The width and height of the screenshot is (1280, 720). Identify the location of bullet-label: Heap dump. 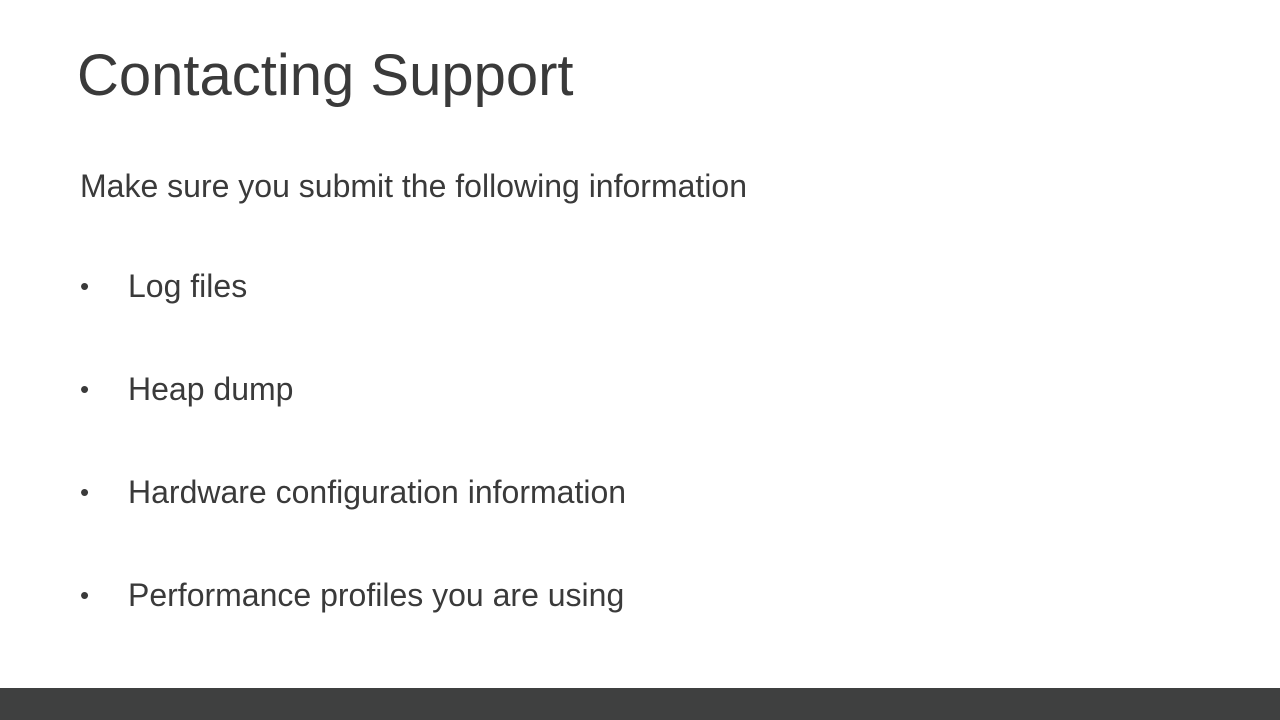
(211, 389).